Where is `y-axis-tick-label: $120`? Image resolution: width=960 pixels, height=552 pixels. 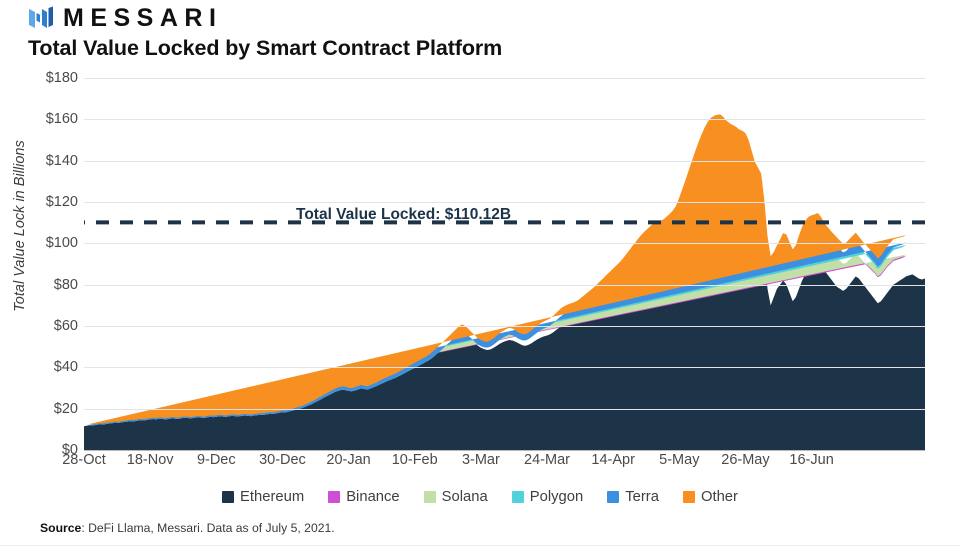 y-axis-tick-label: $120 is located at coordinates (61, 202).